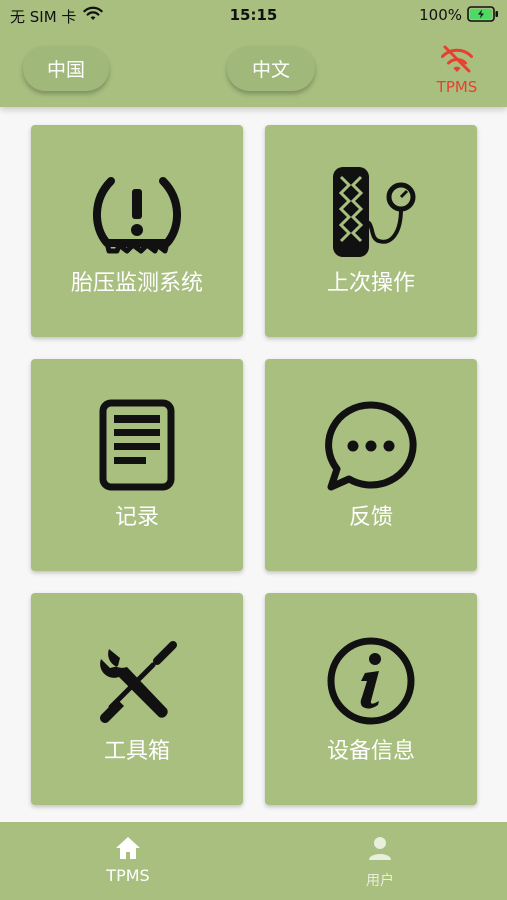  I want to click on region-button: 中国, so click(66, 68).